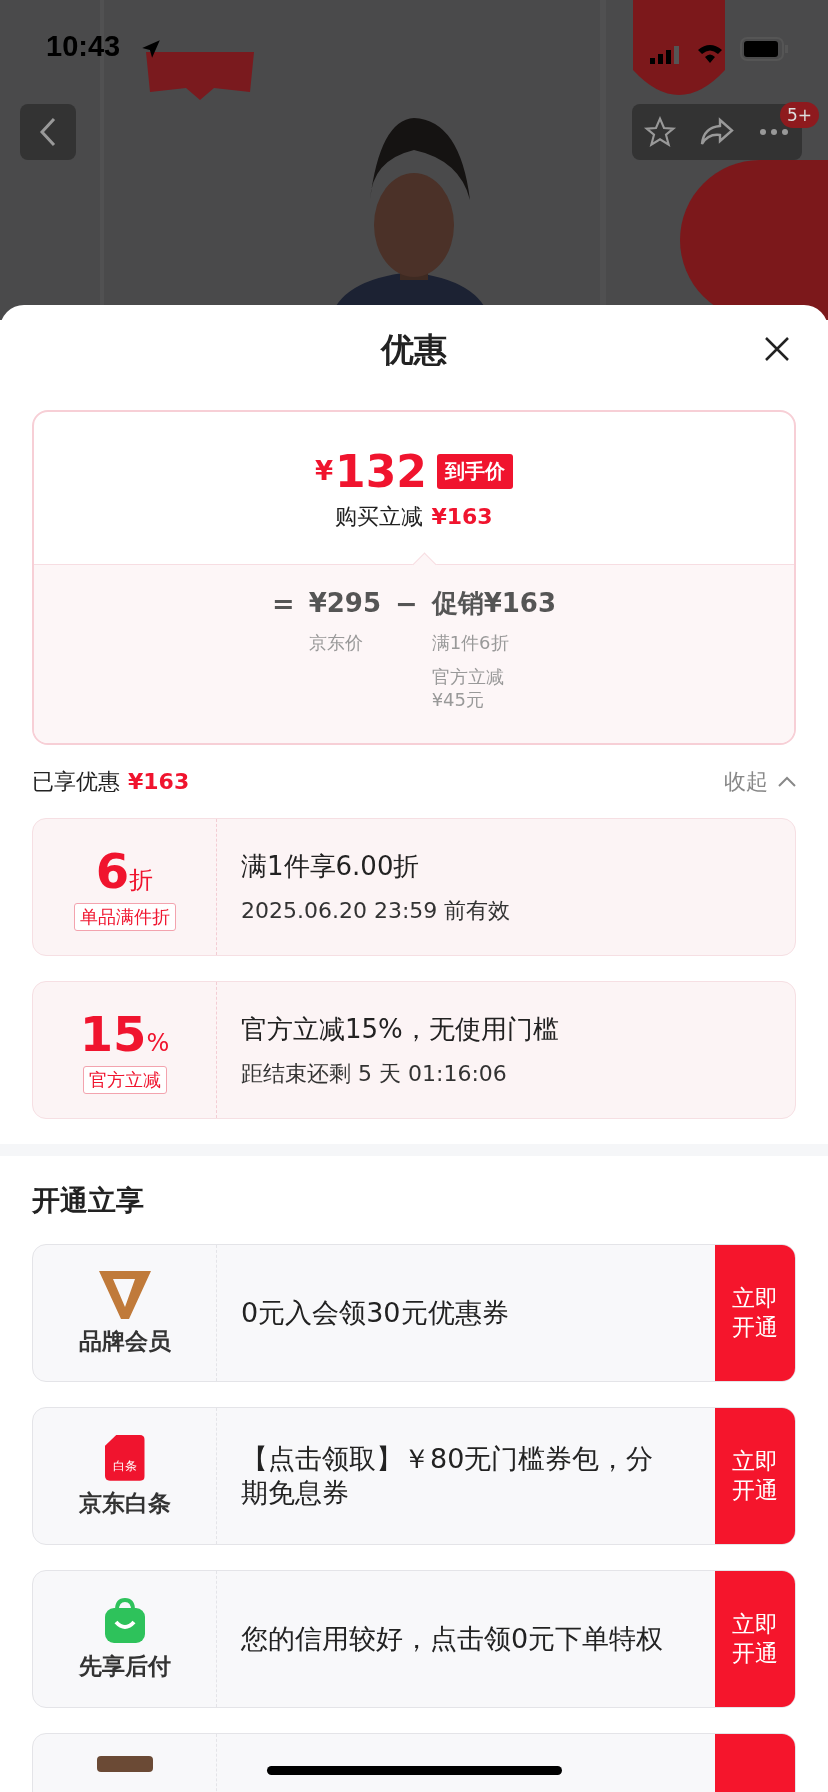 This screenshot has height=1792, width=828. Describe the element at coordinates (158, 1043) in the screenshot. I see `discount-unit: %` at that location.